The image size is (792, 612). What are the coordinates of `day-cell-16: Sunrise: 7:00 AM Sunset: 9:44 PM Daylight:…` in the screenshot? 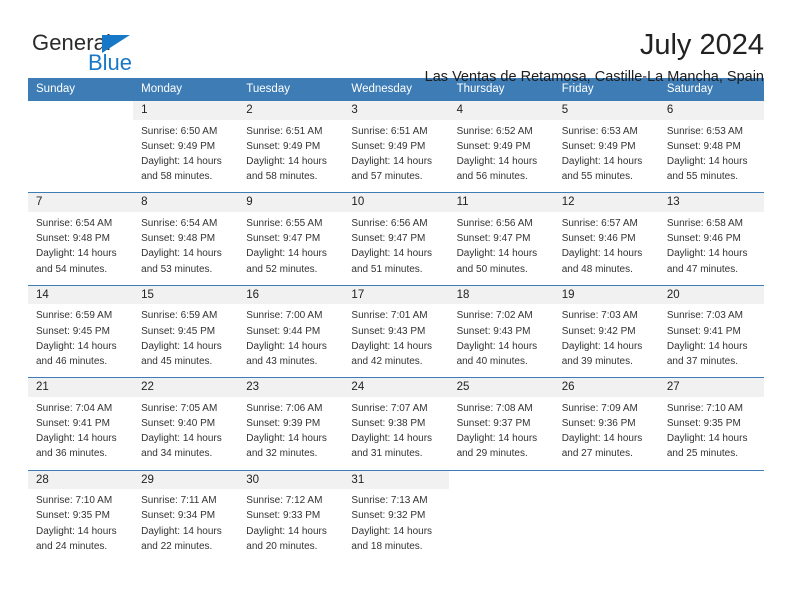 It's located at (291, 341).